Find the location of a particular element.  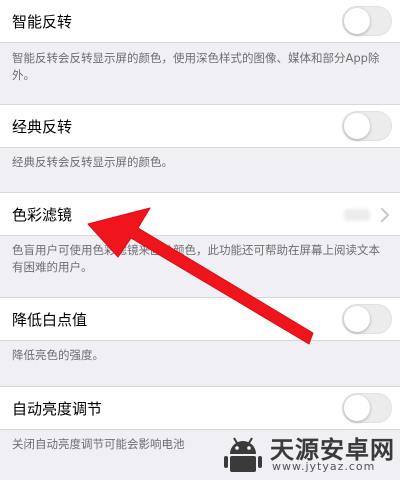

watermark-url: www.jytyaz.com is located at coordinates (324, 466).